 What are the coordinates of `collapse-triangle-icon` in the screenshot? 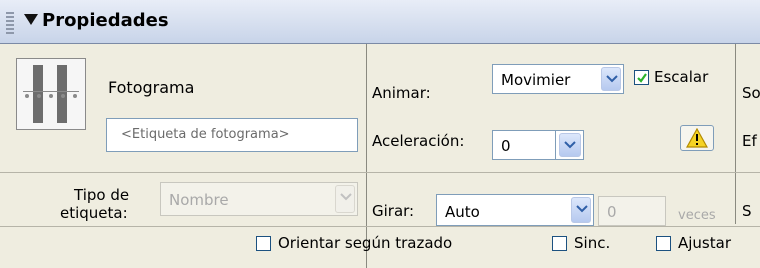 It's located at (31, 19).